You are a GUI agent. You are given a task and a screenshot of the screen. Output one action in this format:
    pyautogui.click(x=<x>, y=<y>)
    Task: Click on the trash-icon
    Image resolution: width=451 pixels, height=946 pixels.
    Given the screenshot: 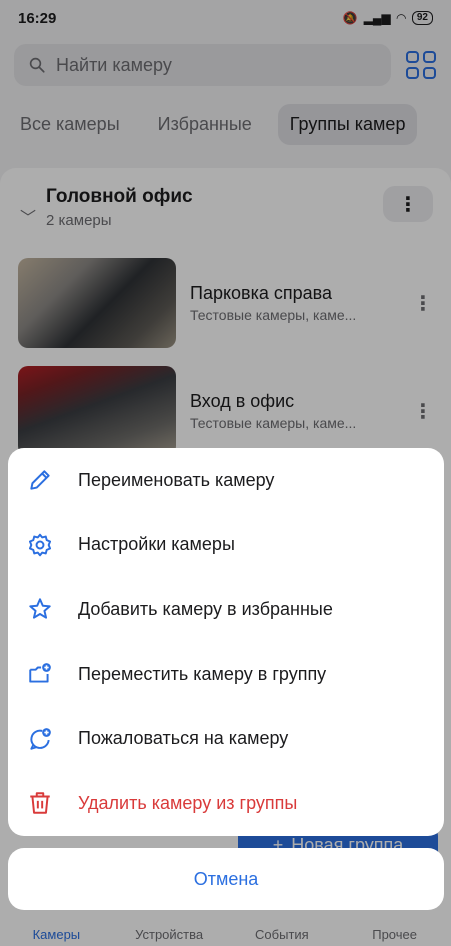 What is the action you would take?
    pyautogui.click(x=40, y=803)
    